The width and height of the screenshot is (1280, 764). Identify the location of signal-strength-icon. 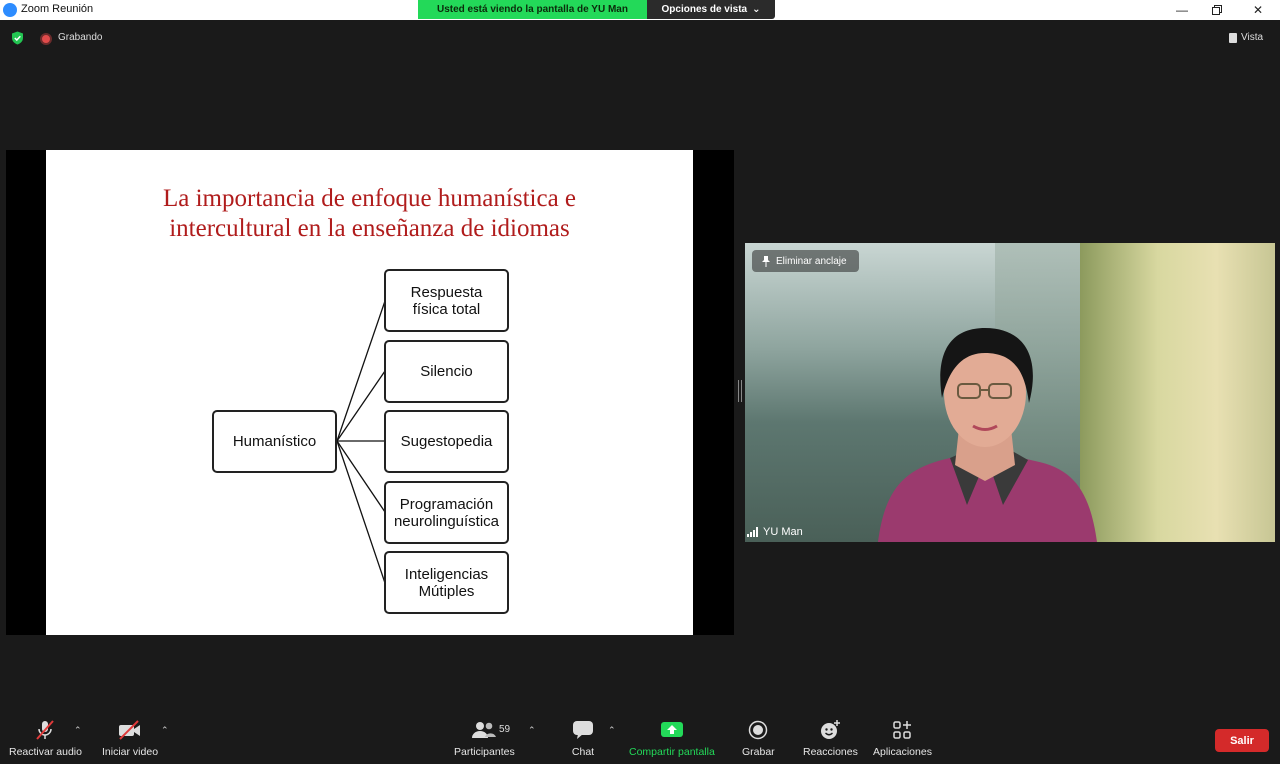
(752, 532).